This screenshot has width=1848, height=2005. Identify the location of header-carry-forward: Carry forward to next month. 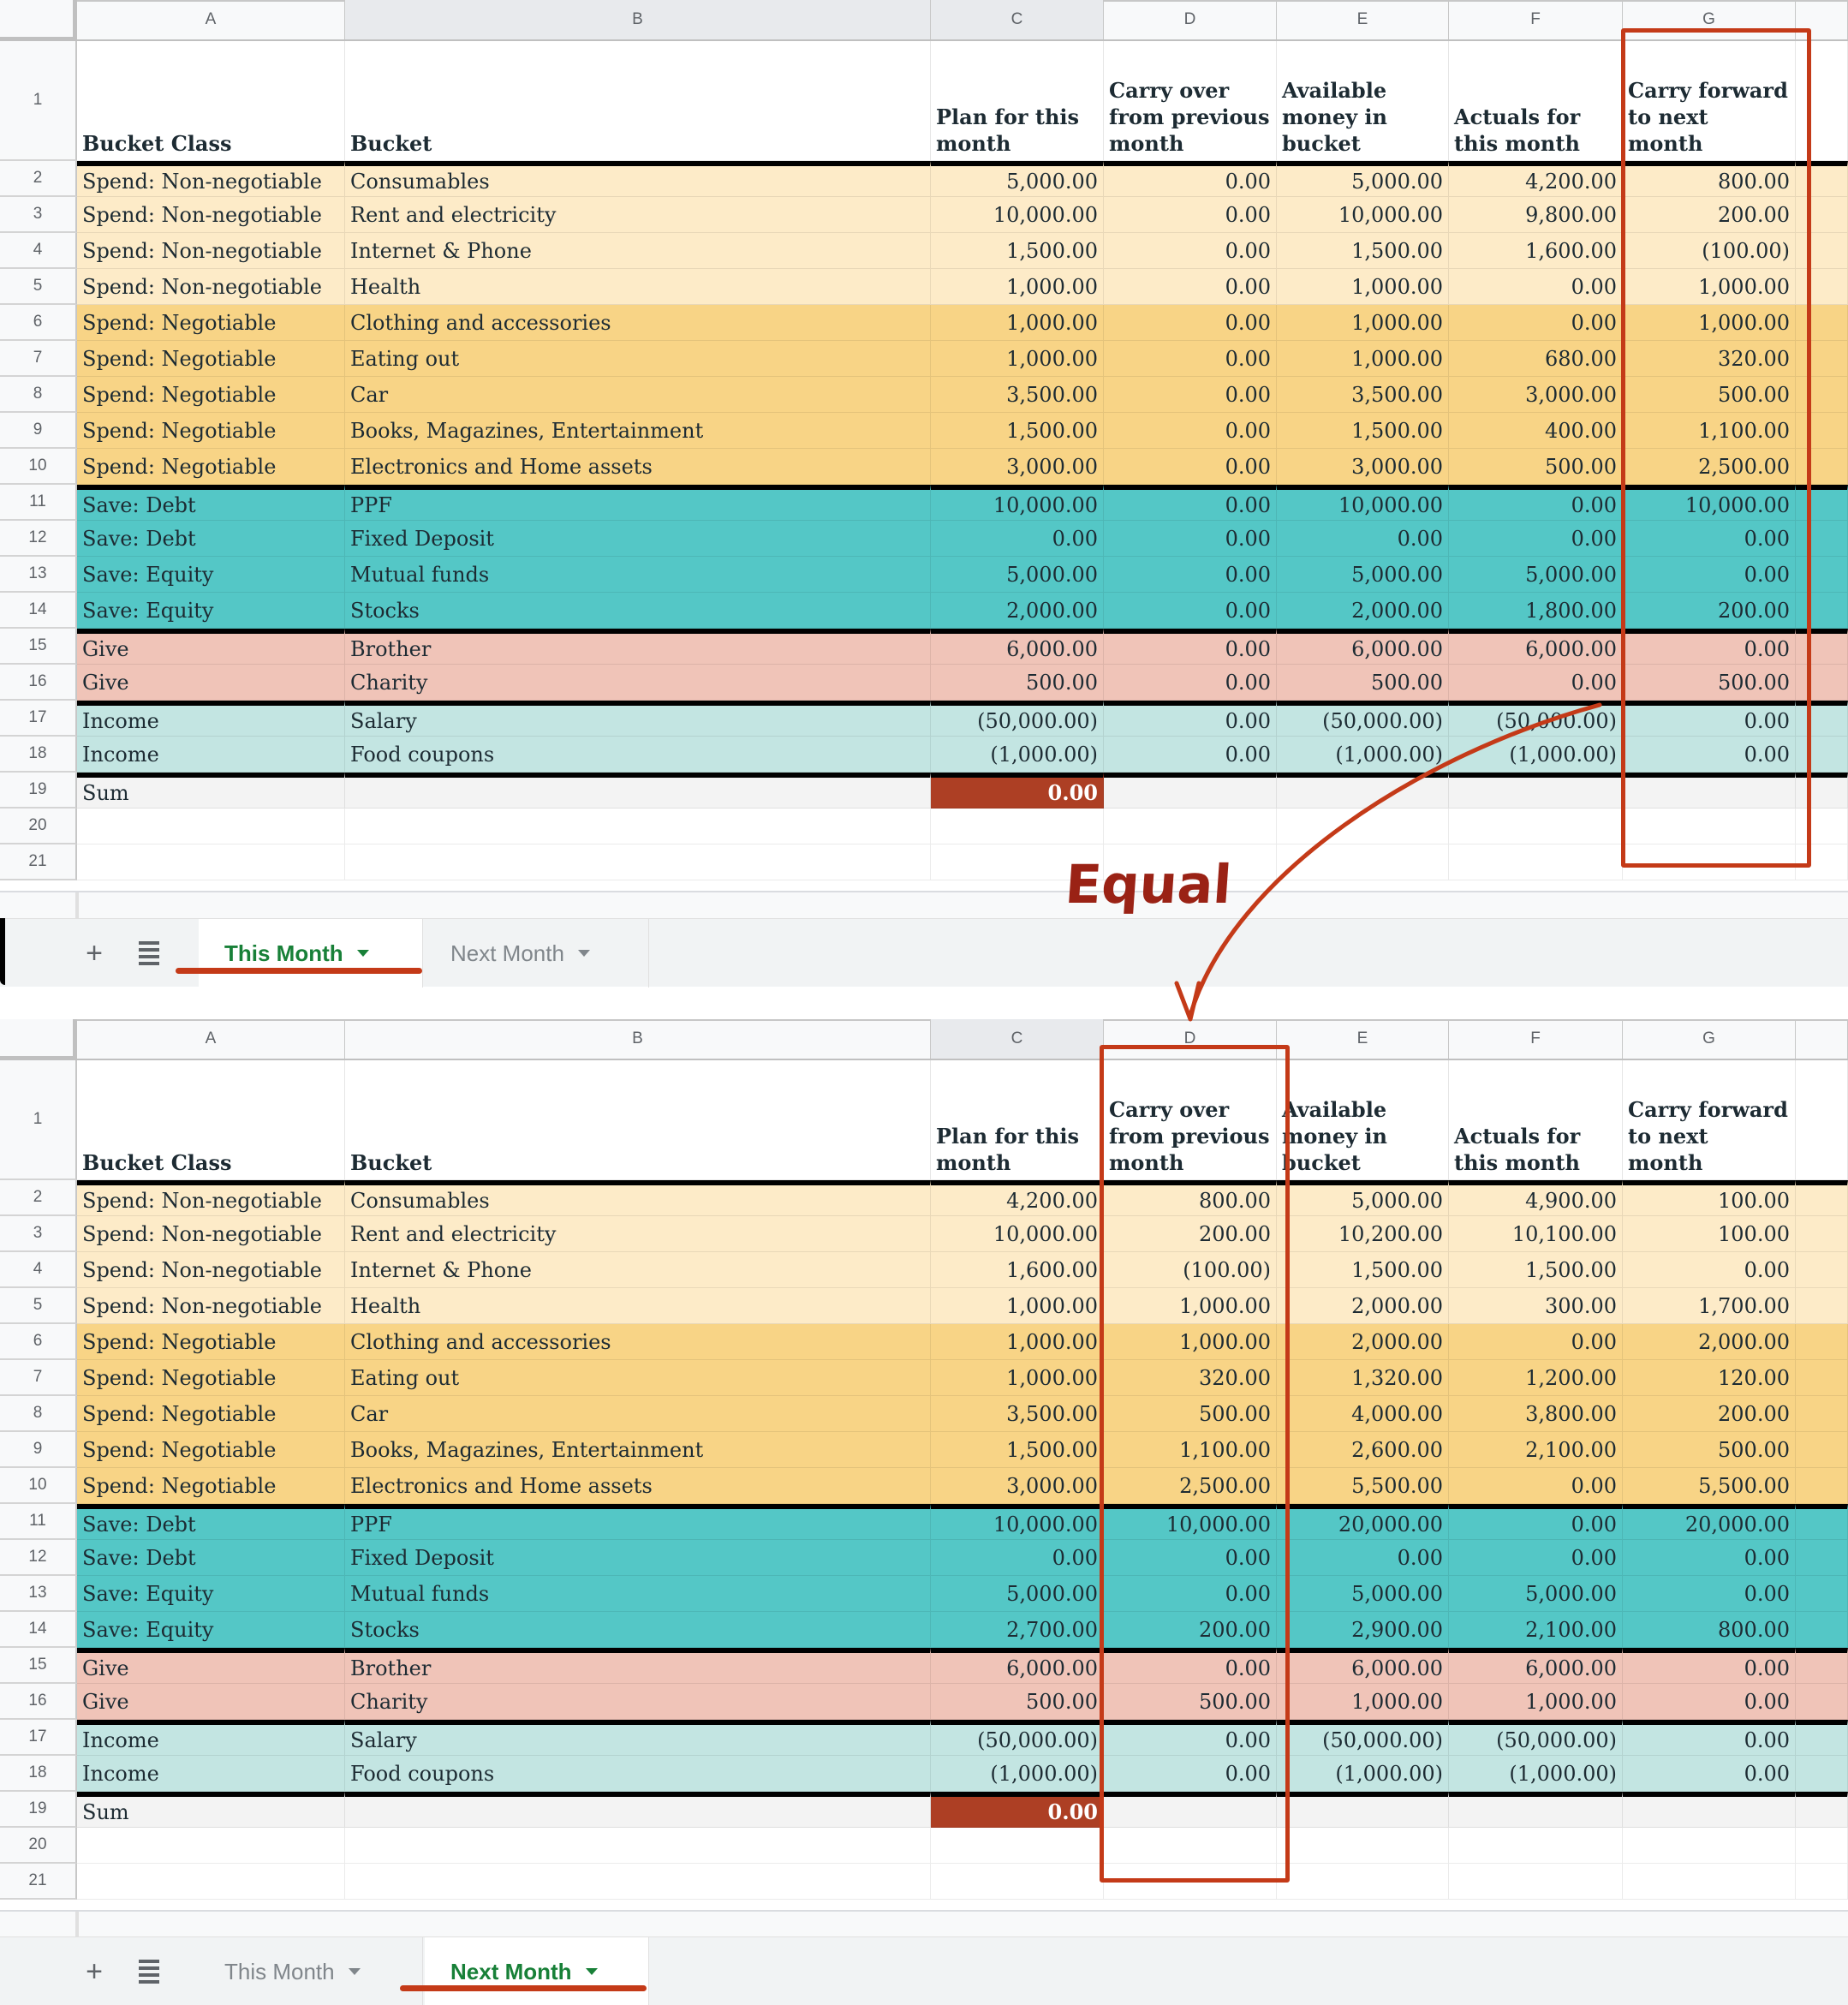
(1710, 1120).